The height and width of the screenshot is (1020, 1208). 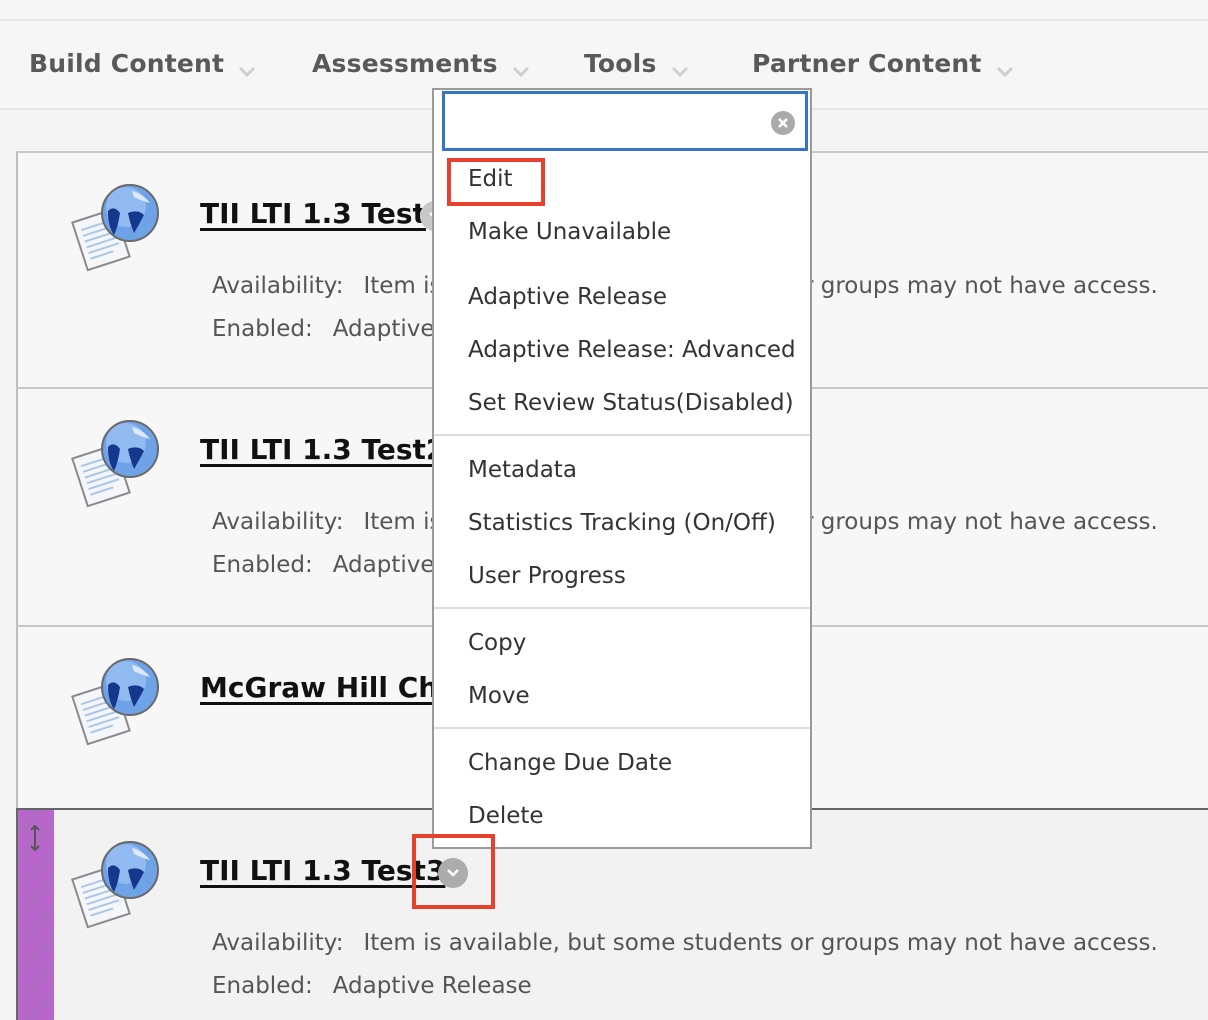 I want to click on build-content-menu: Build Content, so click(x=142, y=63).